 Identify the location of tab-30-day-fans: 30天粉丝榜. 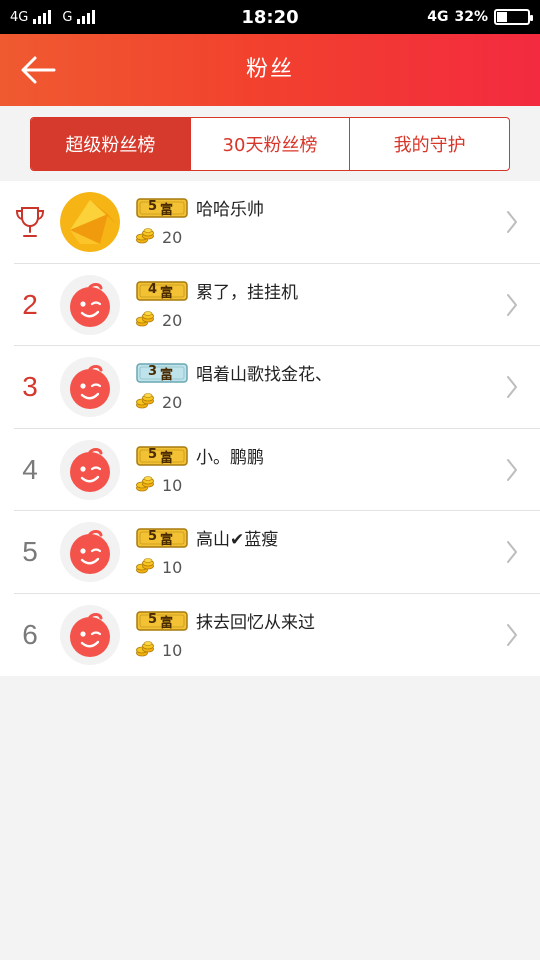
(269, 144).